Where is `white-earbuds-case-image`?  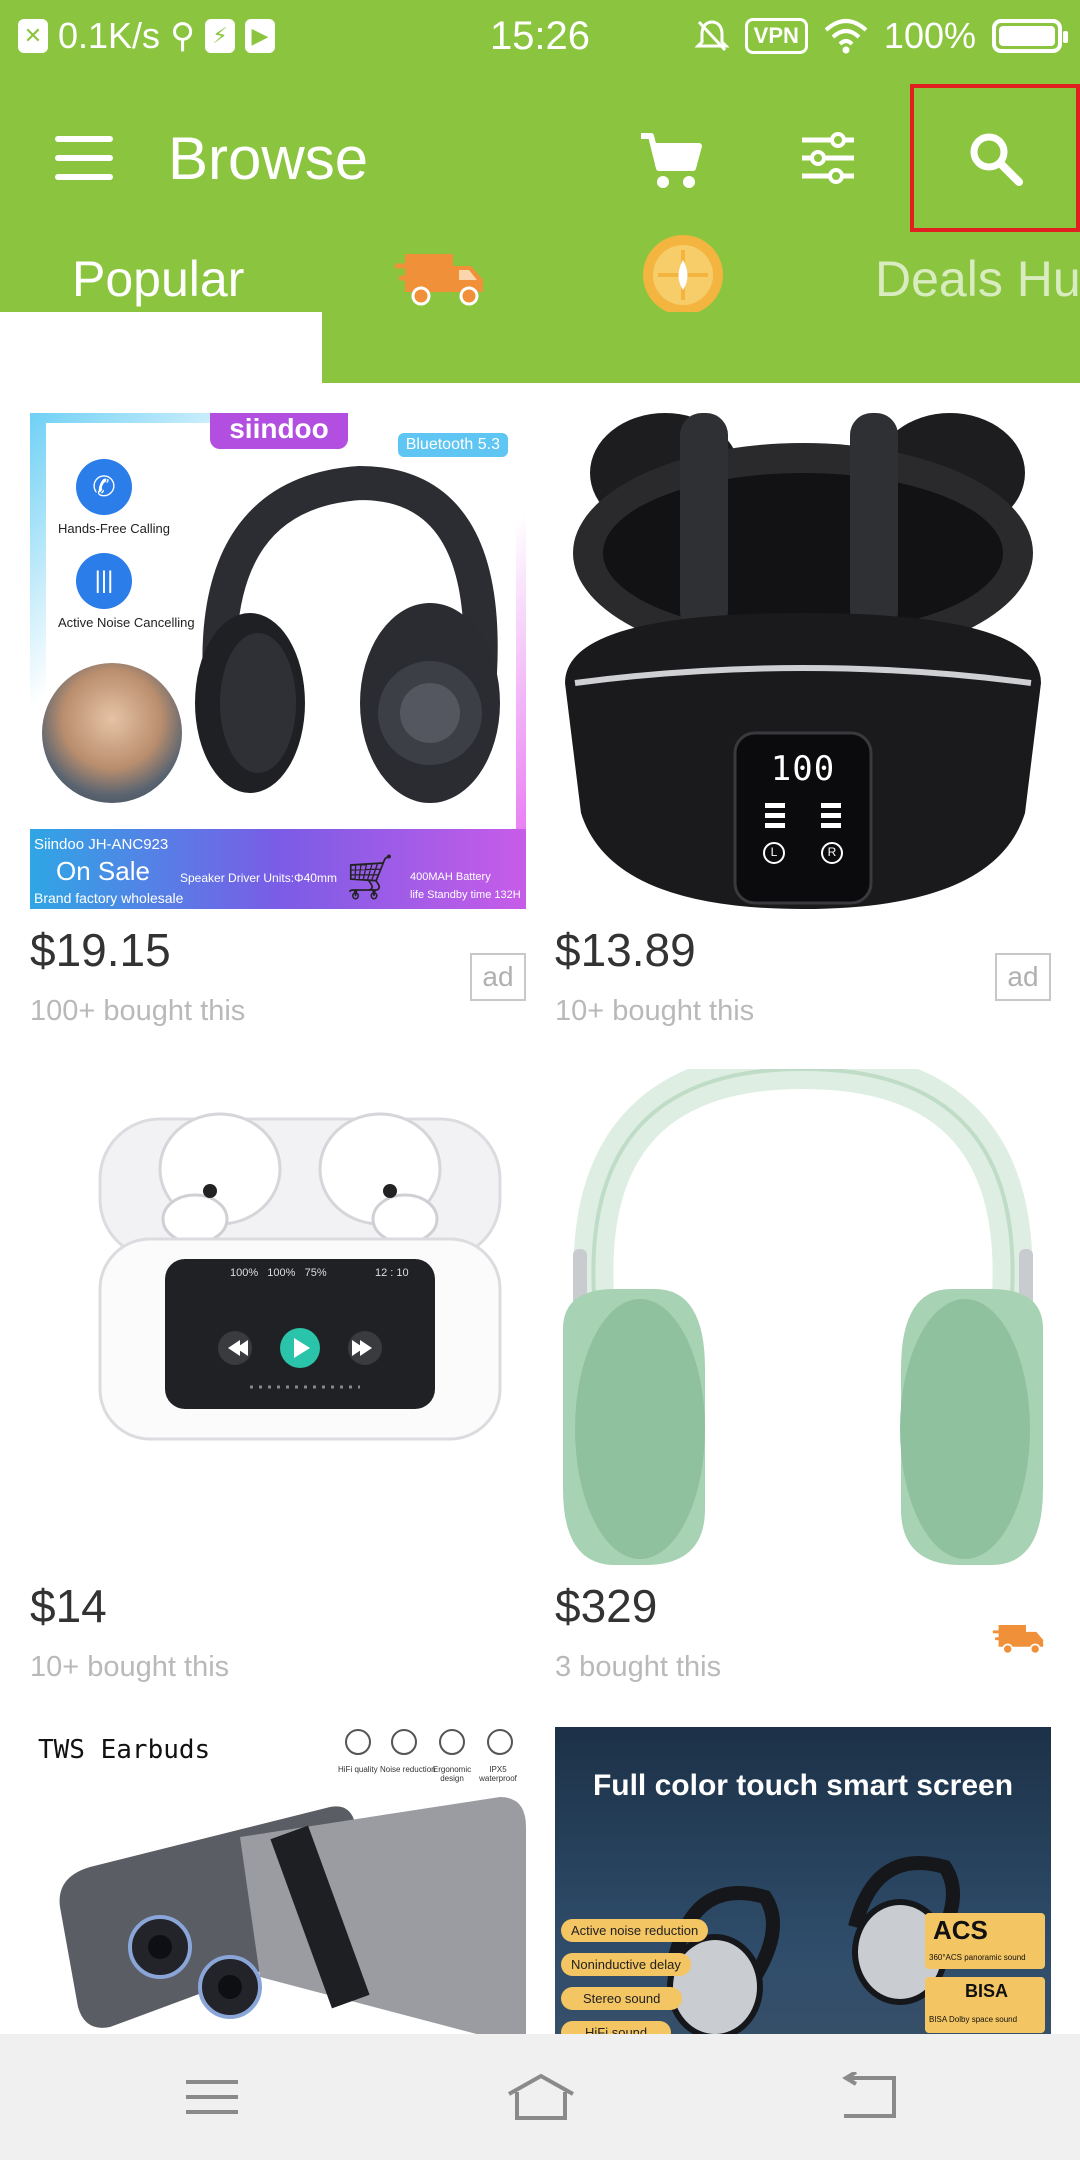 white-earbuds-case-image is located at coordinates (300, 1276).